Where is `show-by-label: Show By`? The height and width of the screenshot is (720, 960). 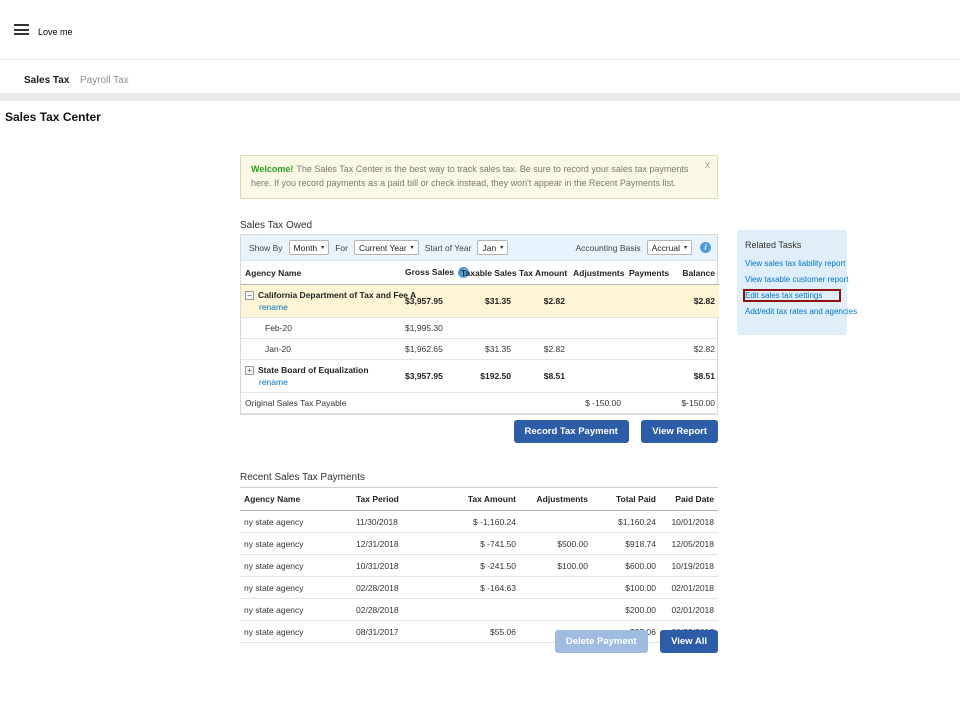
show-by-label: Show By is located at coordinates (266, 247).